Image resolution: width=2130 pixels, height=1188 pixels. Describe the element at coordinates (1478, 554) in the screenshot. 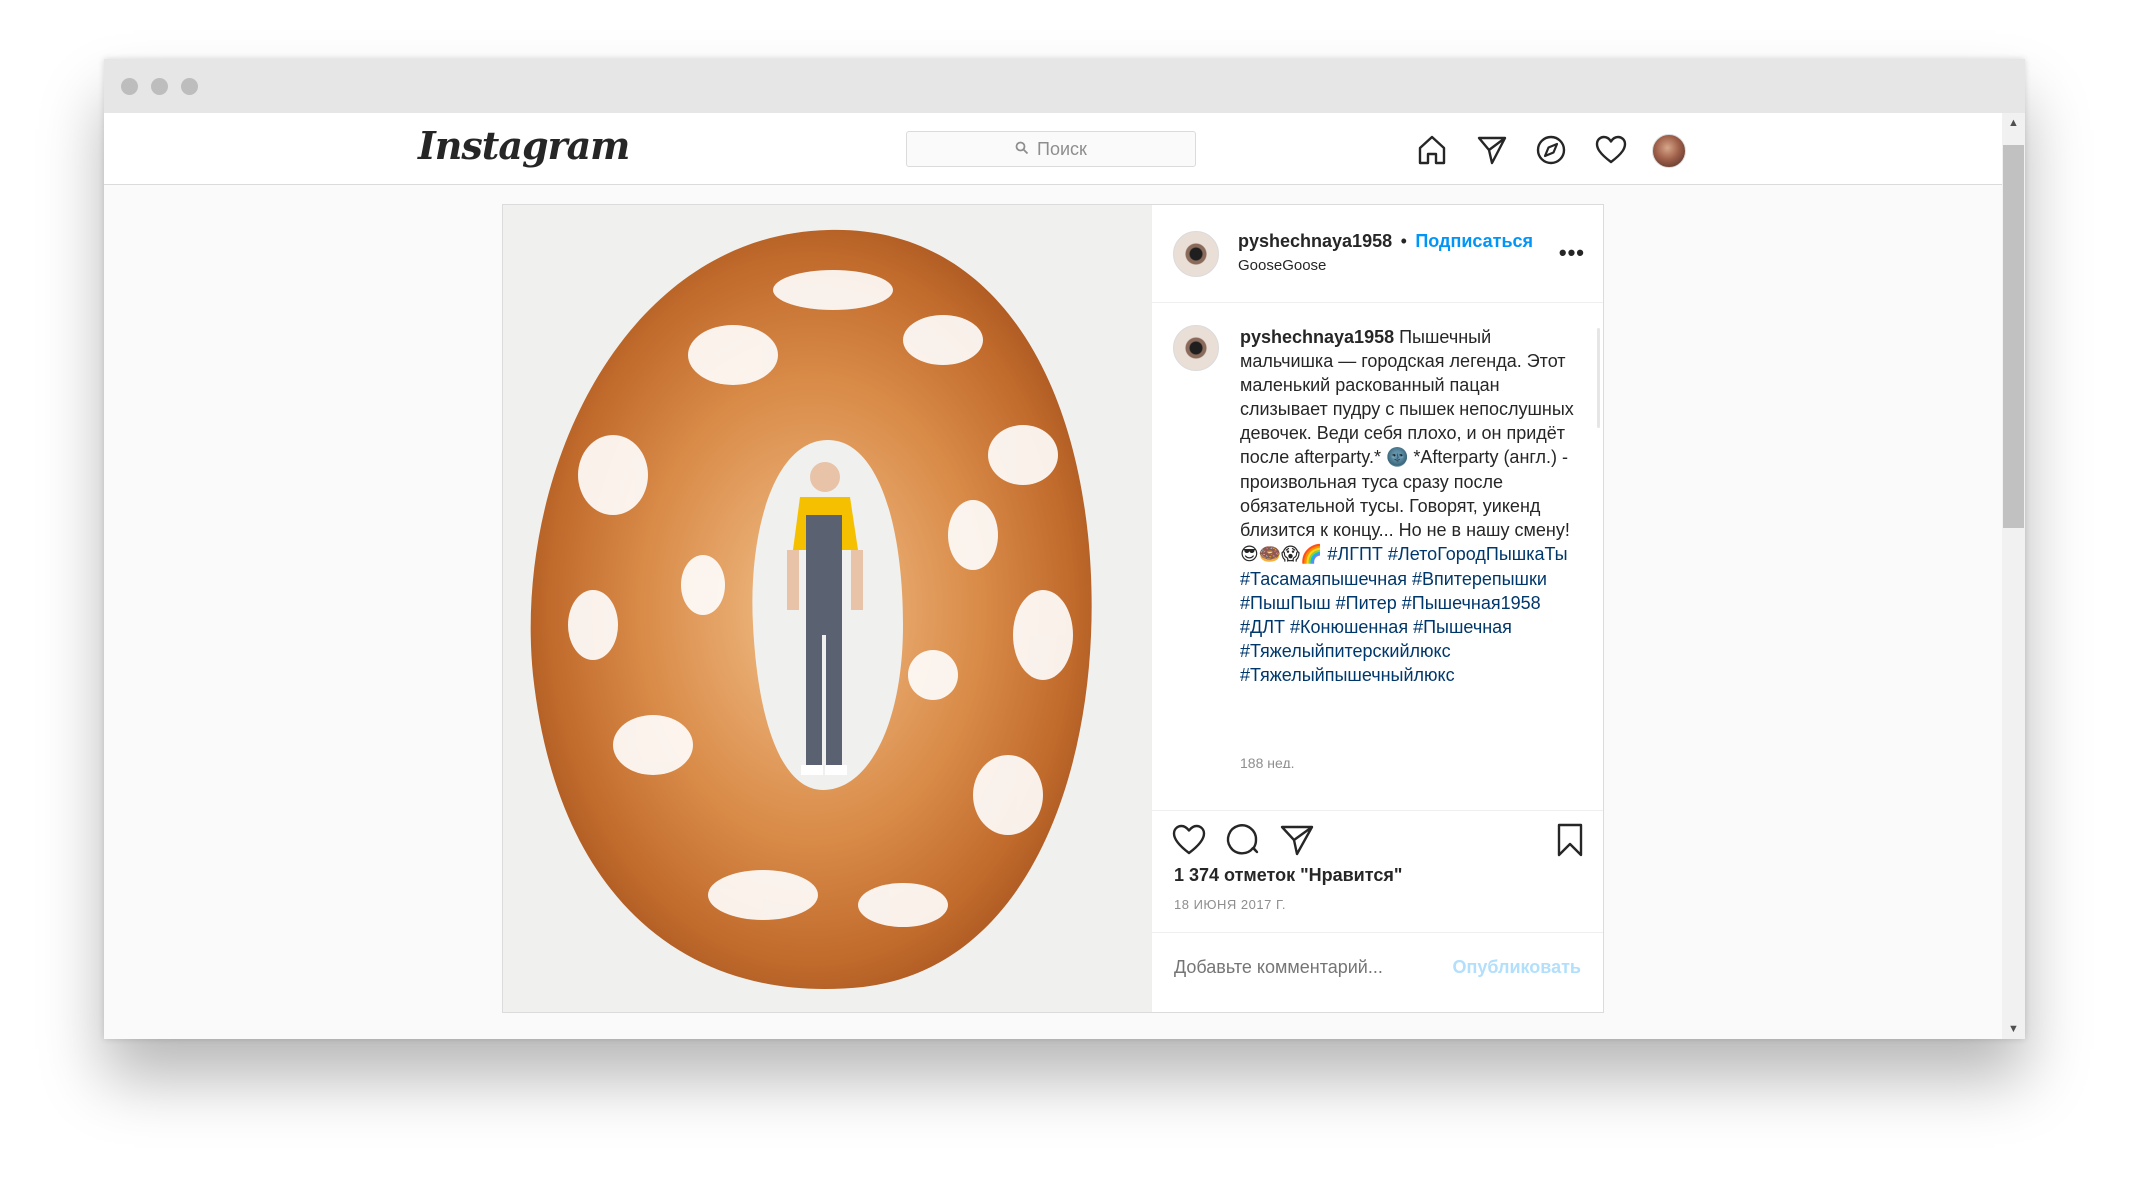

I see `hashtag-link: #ЛетоГородПышкаТы` at that location.